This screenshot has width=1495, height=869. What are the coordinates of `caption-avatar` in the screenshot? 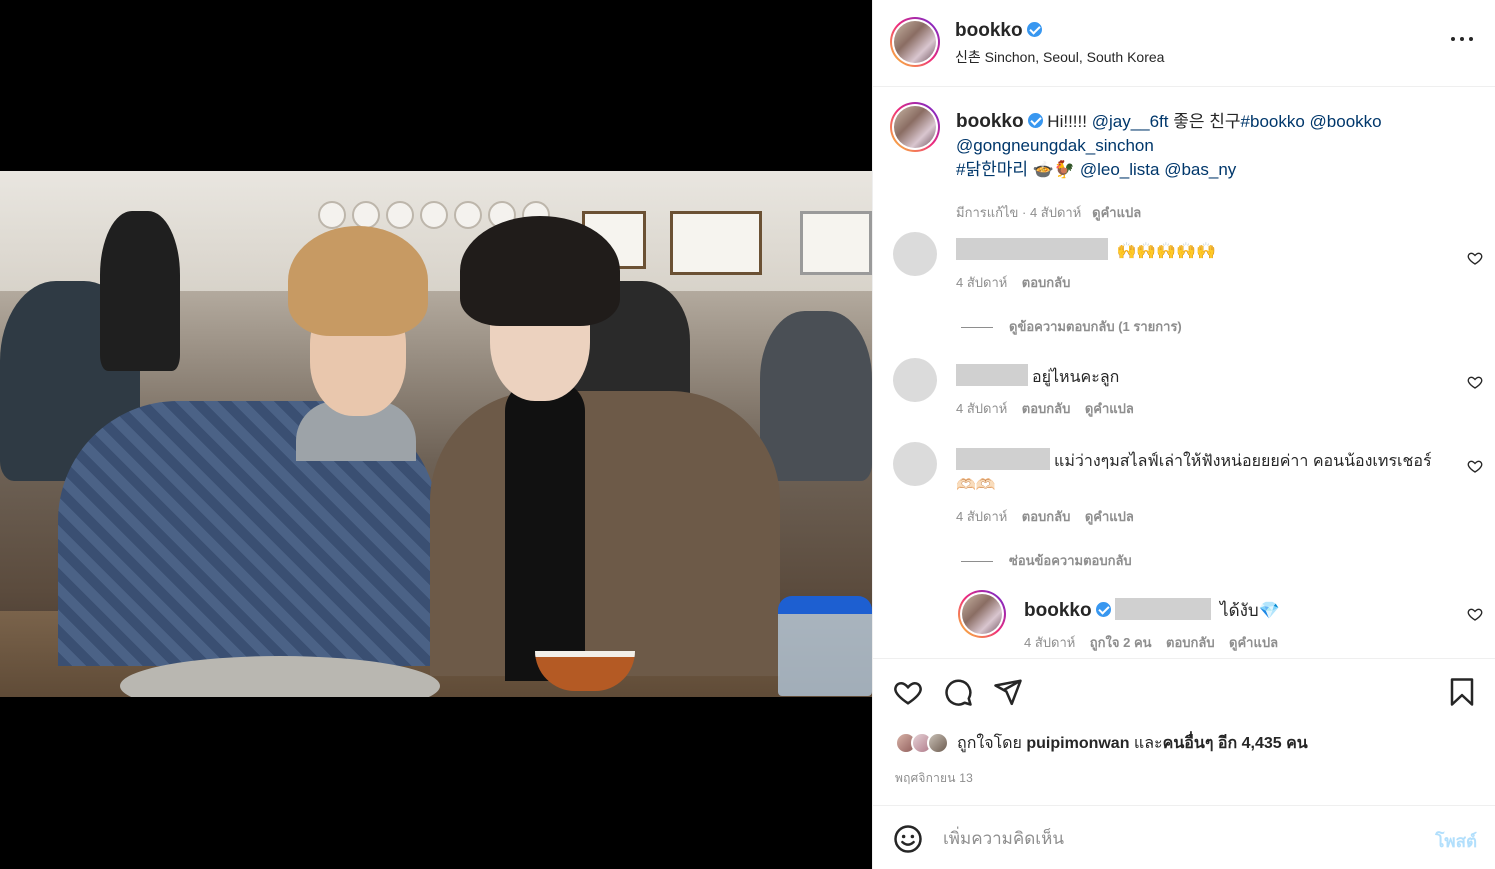 It's located at (915, 127).